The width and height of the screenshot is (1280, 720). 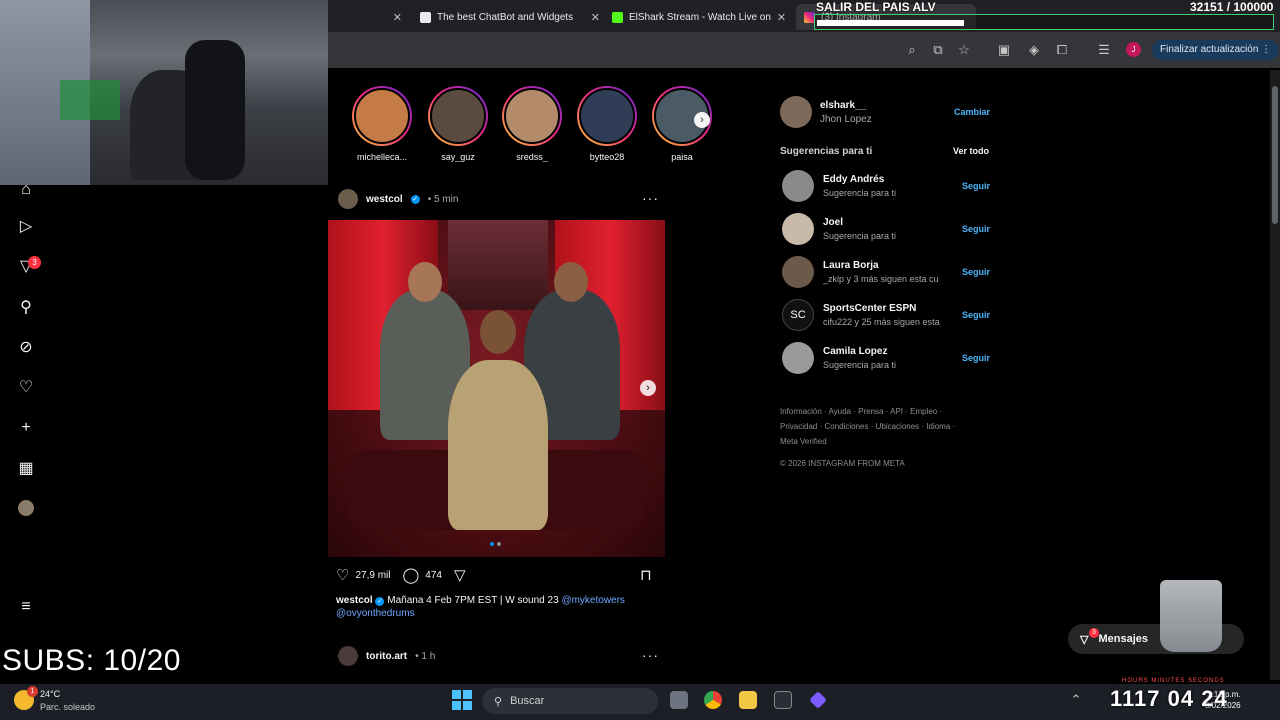 What do you see at coordinates (495, 544) in the screenshot?
I see `carousel-dots` at bounding box center [495, 544].